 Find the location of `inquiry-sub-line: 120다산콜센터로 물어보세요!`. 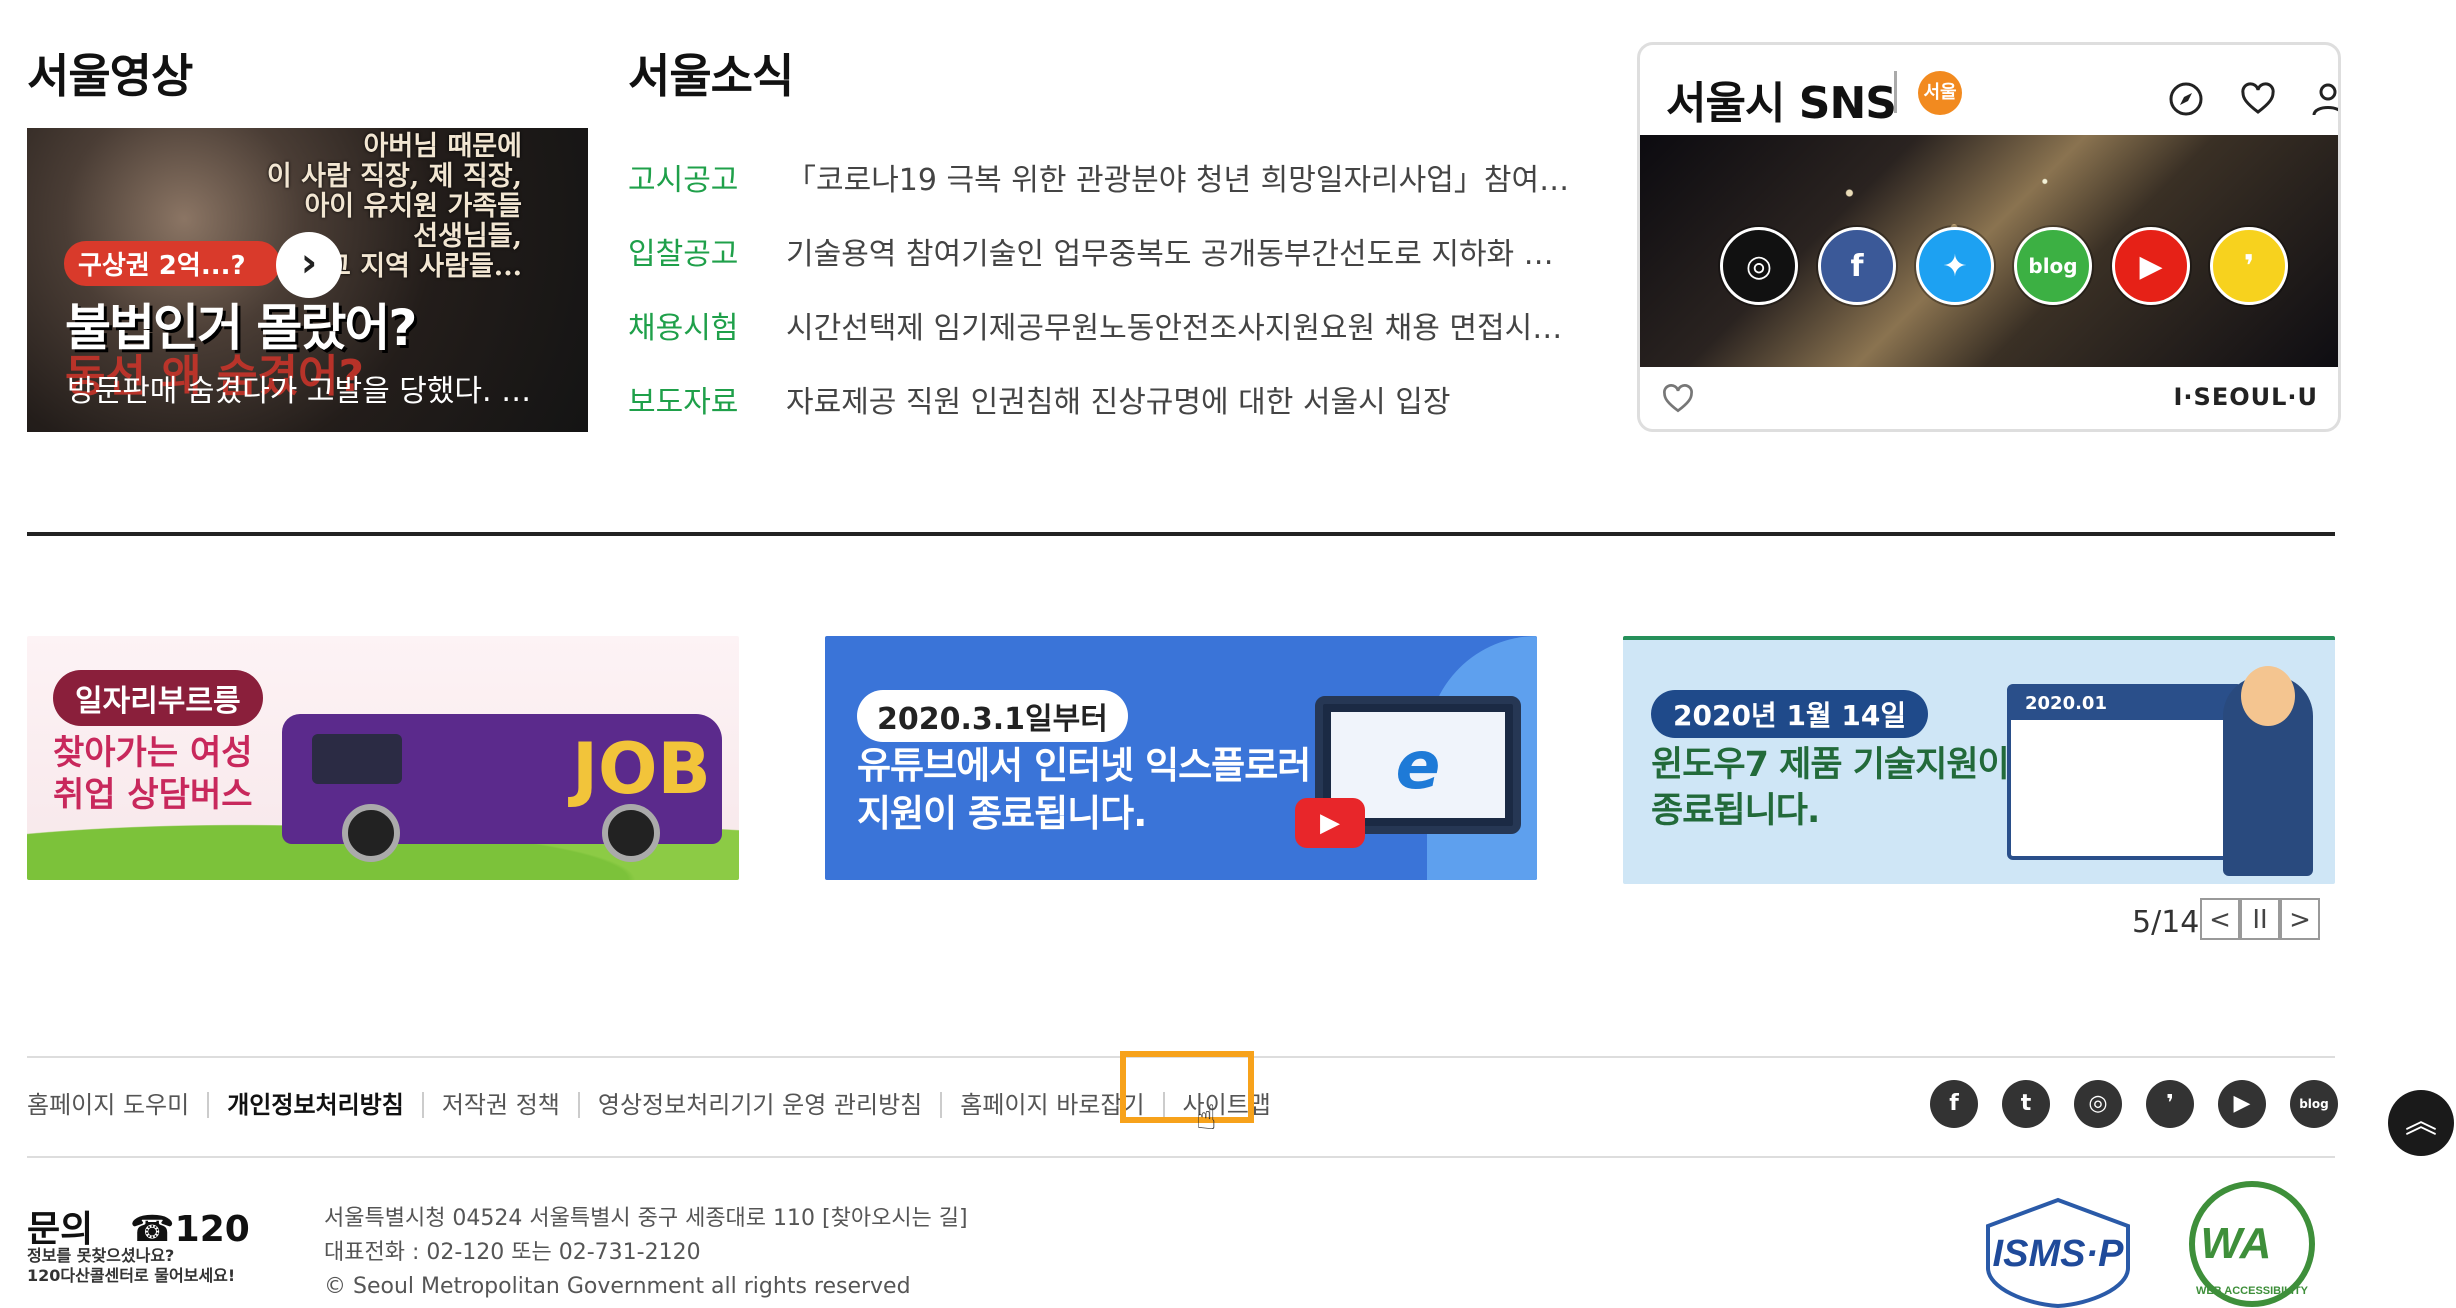

inquiry-sub-line: 120다산콜센터로 물어보세요! is located at coordinates (131, 1275).